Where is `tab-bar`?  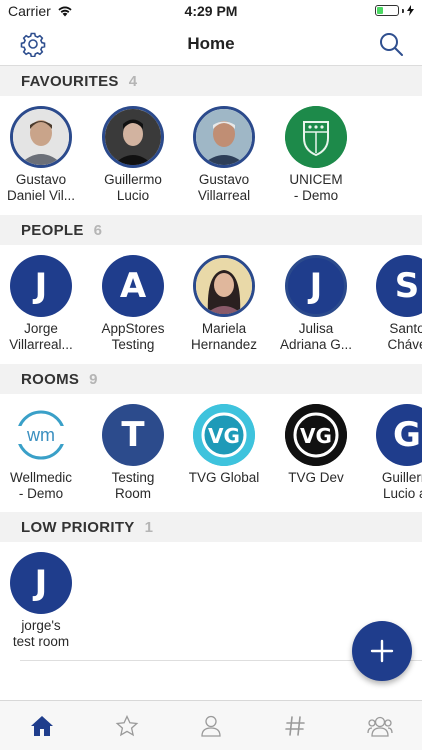 tab-bar is located at coordinates (211, 725).